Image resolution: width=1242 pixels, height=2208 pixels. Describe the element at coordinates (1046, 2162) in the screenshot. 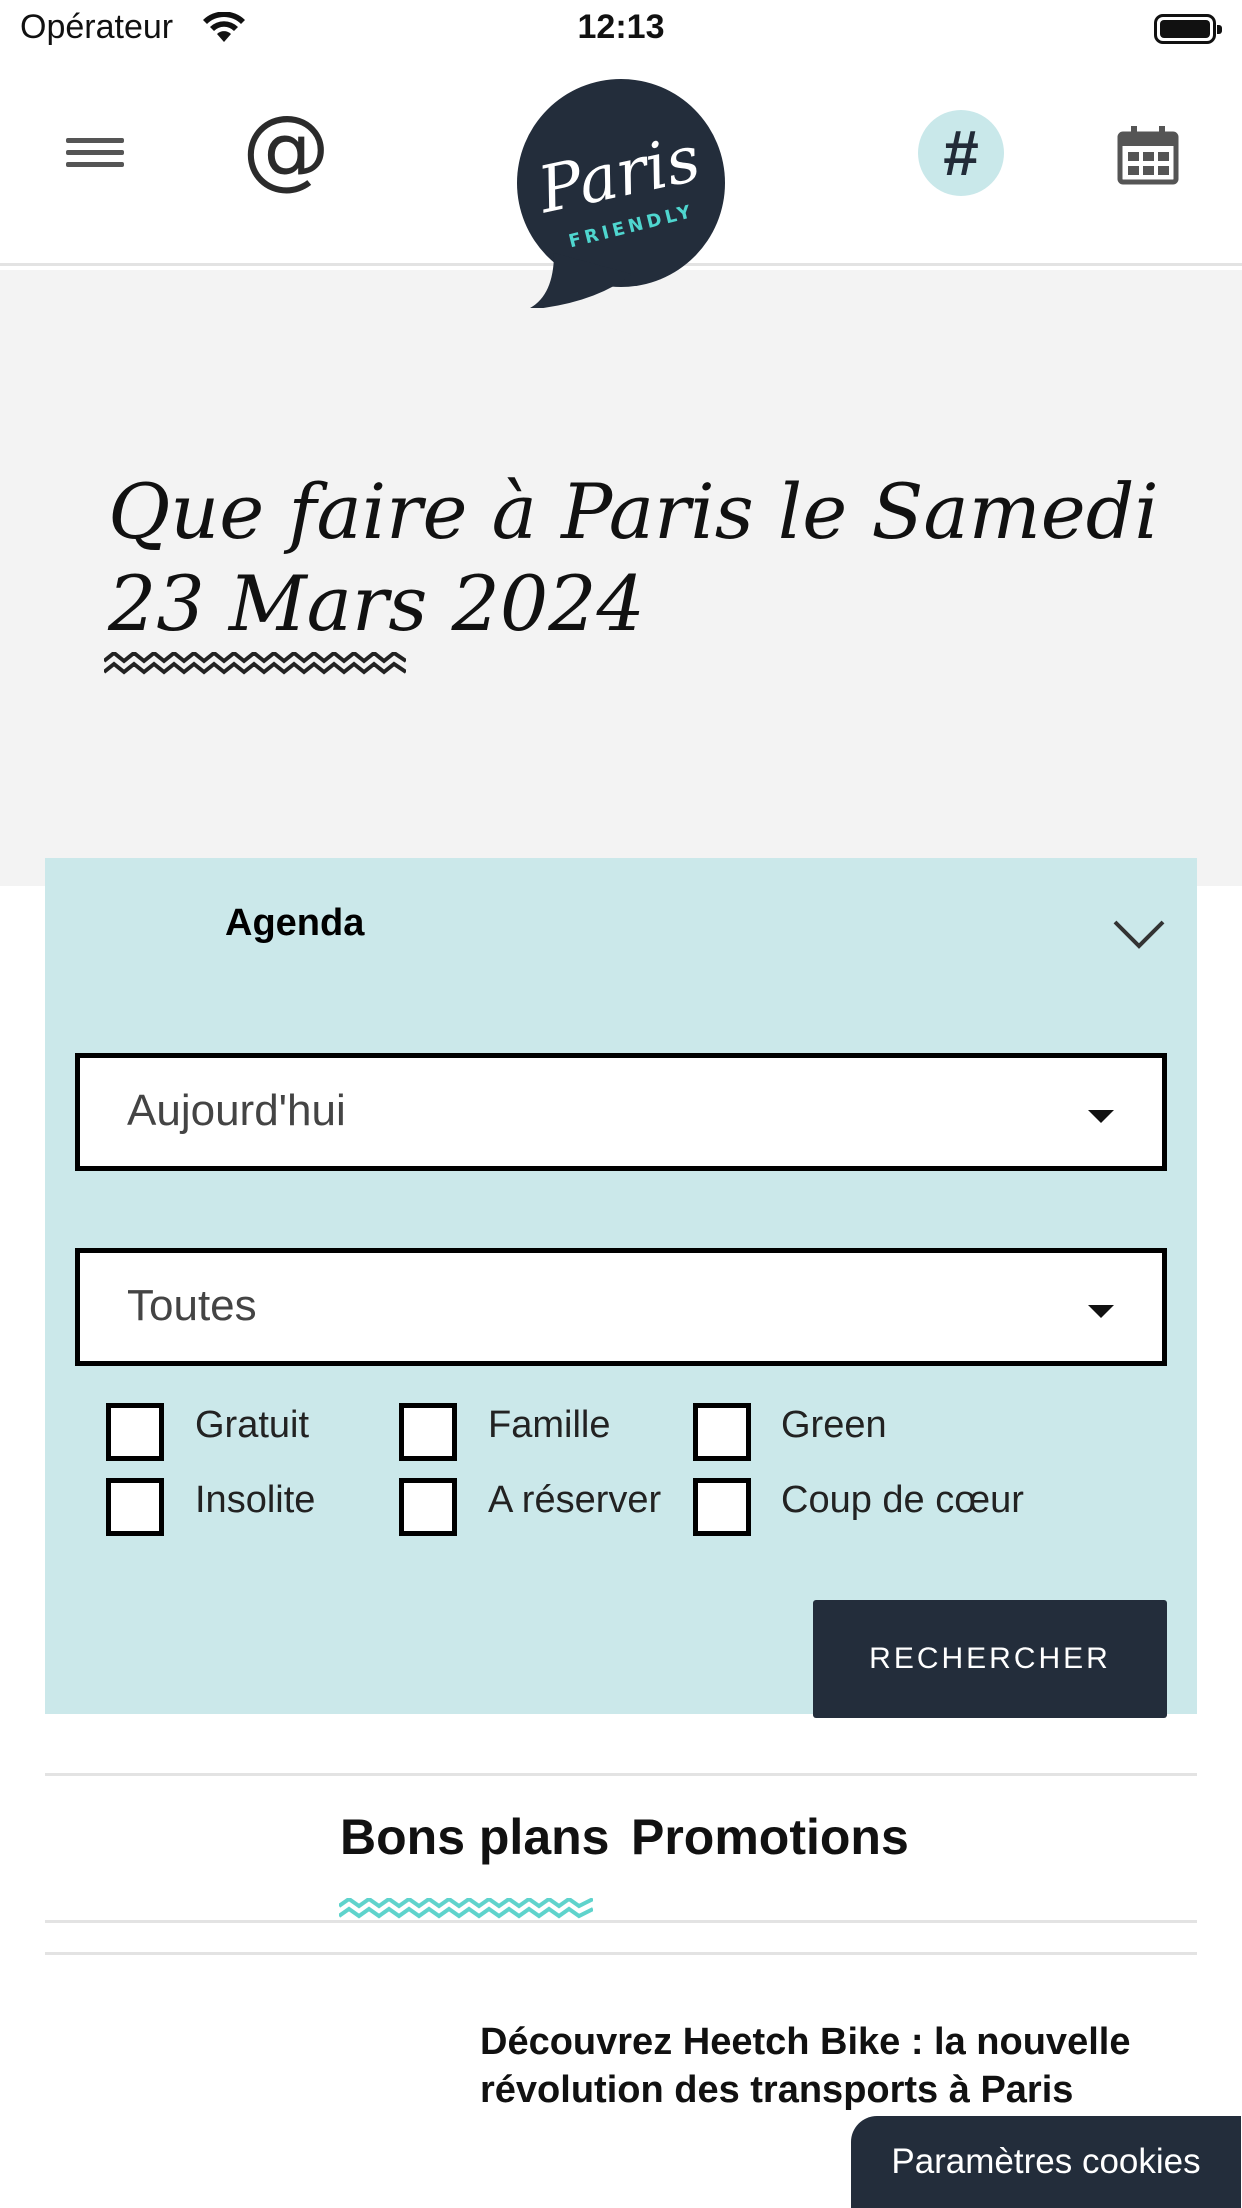

I see `cookie-settings-button: Paramètres cookies` at that location.